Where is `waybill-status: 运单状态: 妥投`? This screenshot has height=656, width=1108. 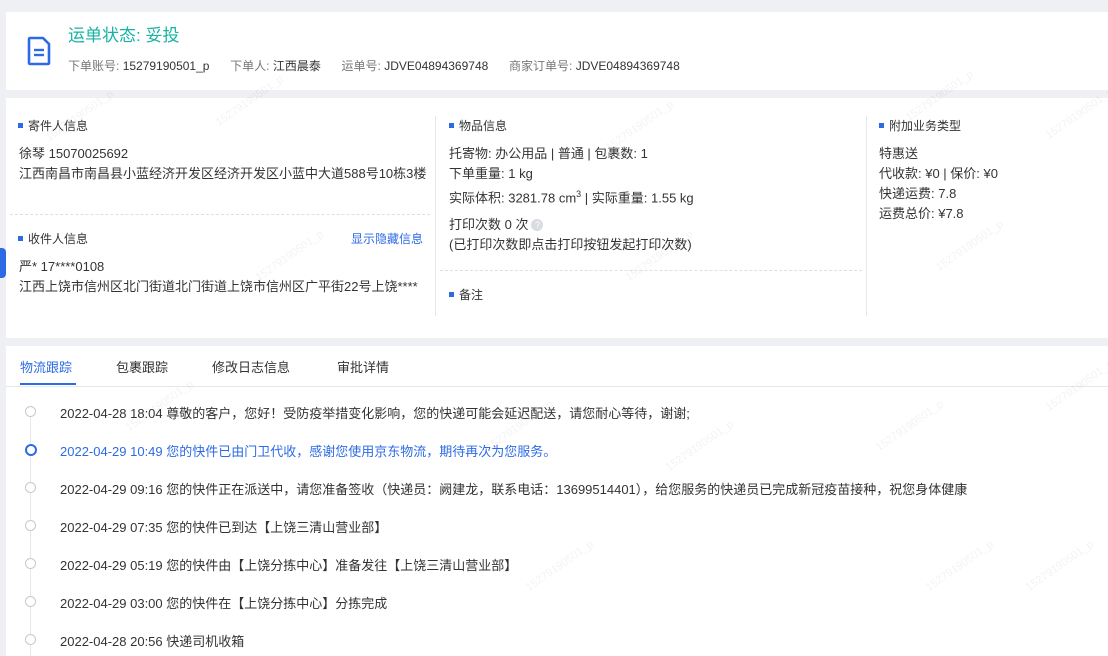 waybill-status: 运单状态: 妥投 is located at coordinates (124, 35).